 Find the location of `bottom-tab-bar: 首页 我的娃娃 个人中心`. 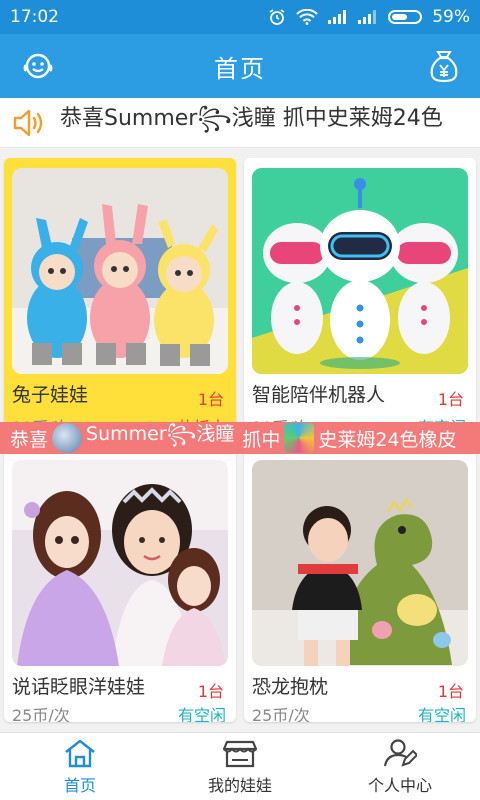

bottom-tab-bar: 首页 我的娃娃 个人中心 is located at coordinates (240, 766).